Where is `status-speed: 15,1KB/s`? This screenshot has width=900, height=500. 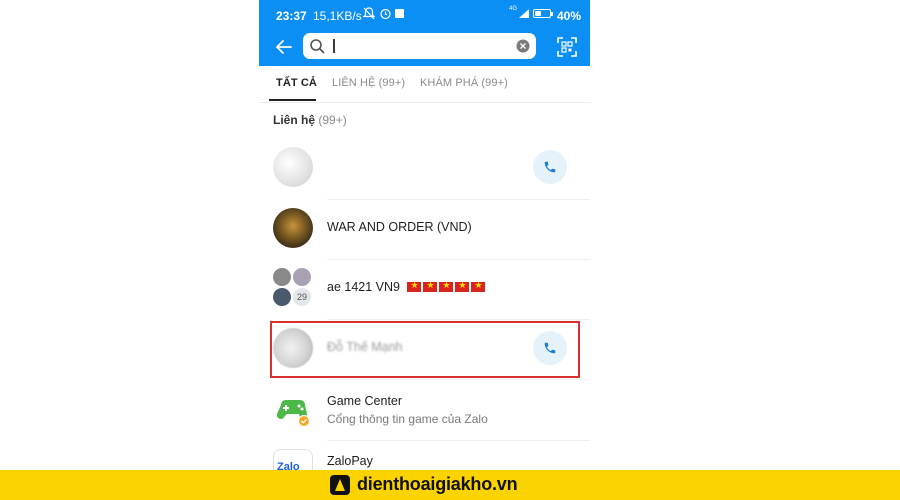 status-speed: 15,1KB/s is located at coordinates (337, 16).